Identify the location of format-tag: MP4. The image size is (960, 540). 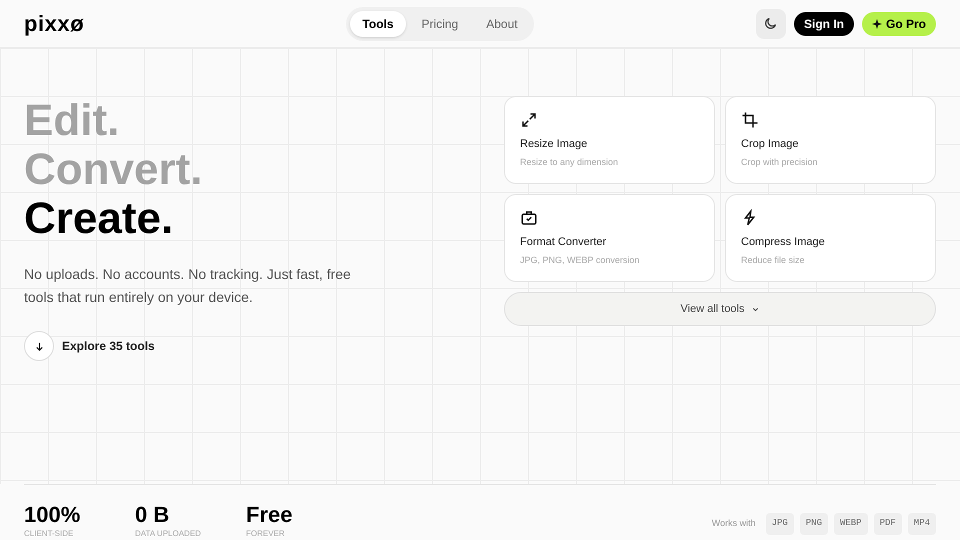
(922, 523).